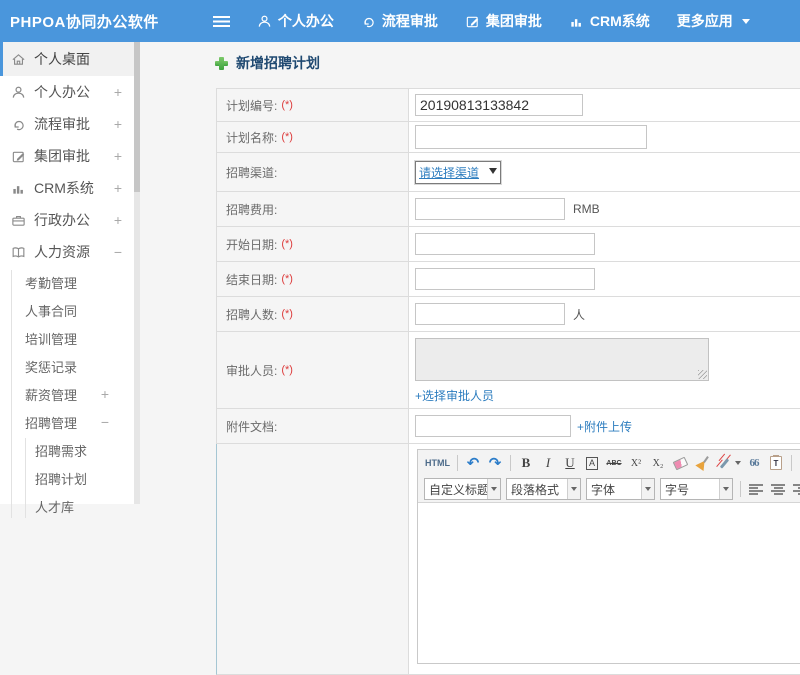 This screenshot has width=800, height=675. What do you see at coordinates (252, 105) in the screenshot?
I see `field-label: 计划编号:` at bounding box center [252, 105].